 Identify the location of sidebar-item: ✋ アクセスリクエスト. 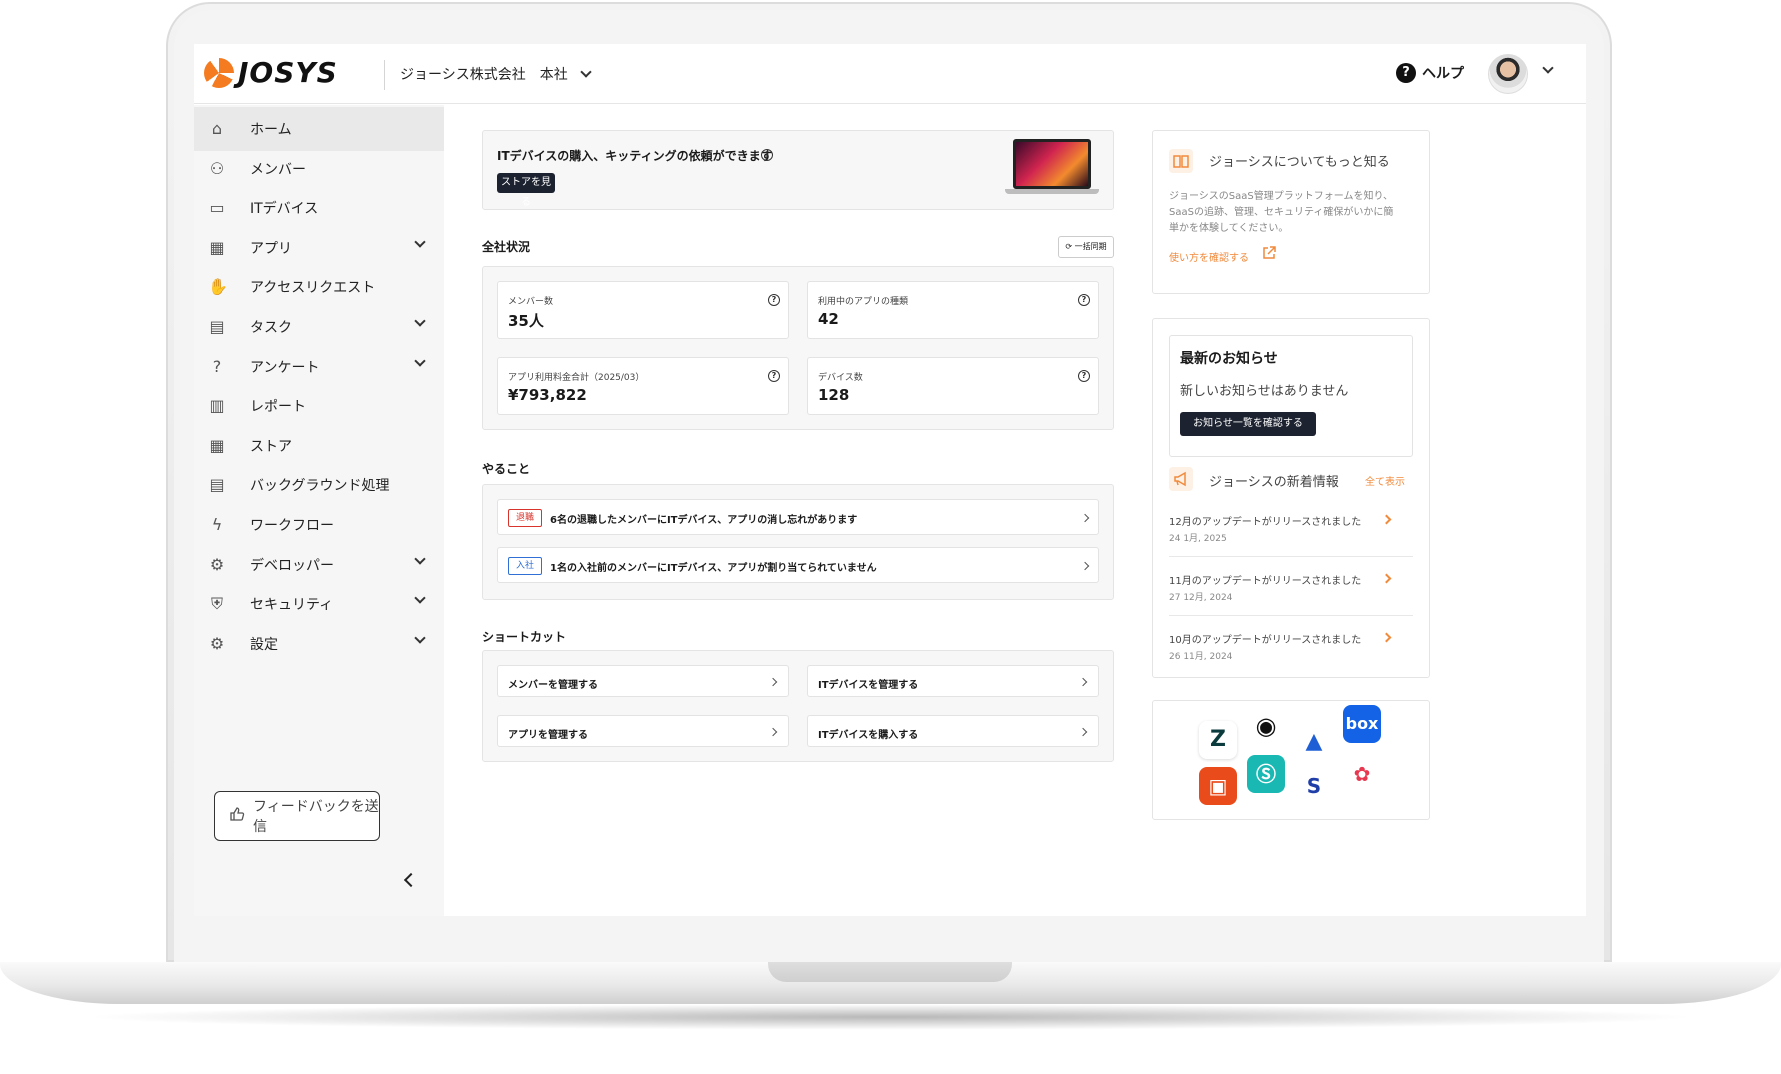
(319, 287).